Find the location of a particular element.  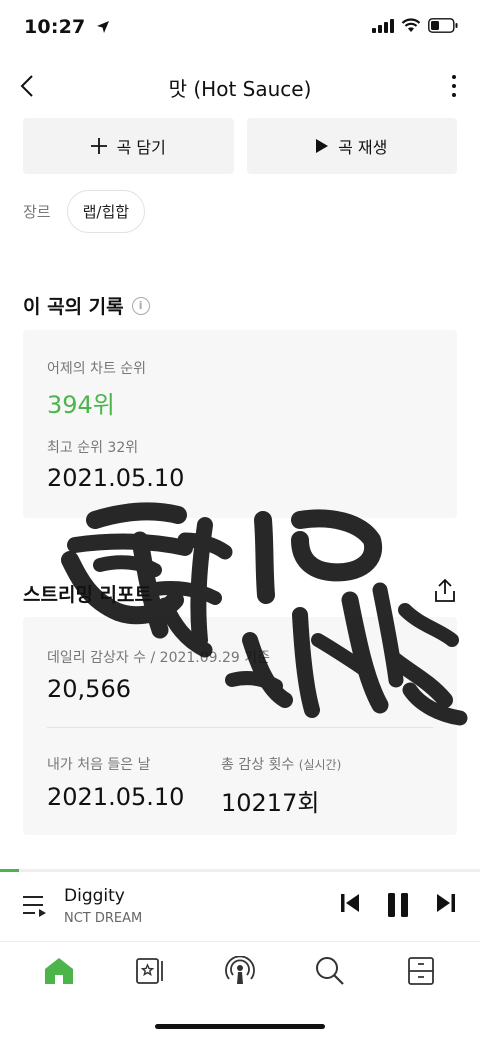

search-icon is located at coordinates (330, 971).